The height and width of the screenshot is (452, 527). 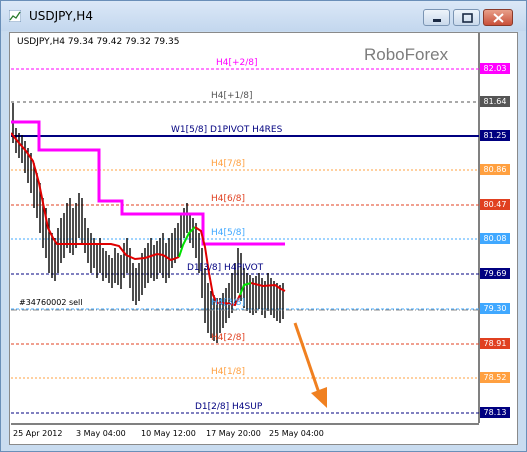 What do you see at coordinates (228, 233) in the screenshot?
I see `level-label: H4[5/8]` at bounding box center [228, 233].